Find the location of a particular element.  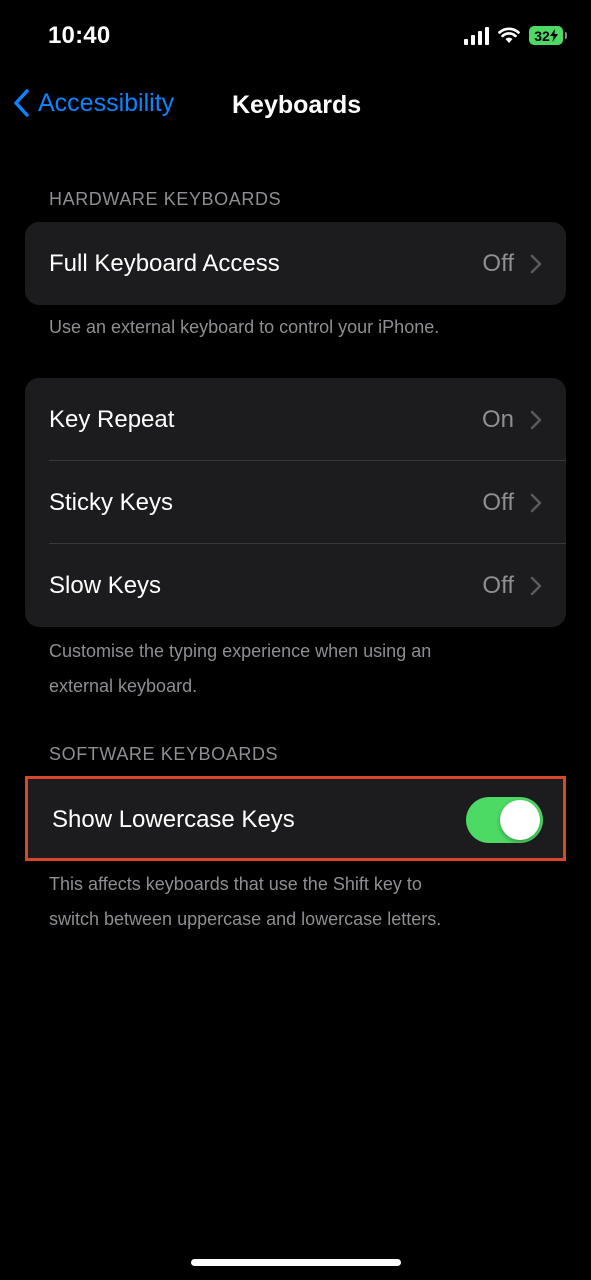

show-lowercase-keys-row: Show Lowercase Keys is located at coordinates (295, 818).